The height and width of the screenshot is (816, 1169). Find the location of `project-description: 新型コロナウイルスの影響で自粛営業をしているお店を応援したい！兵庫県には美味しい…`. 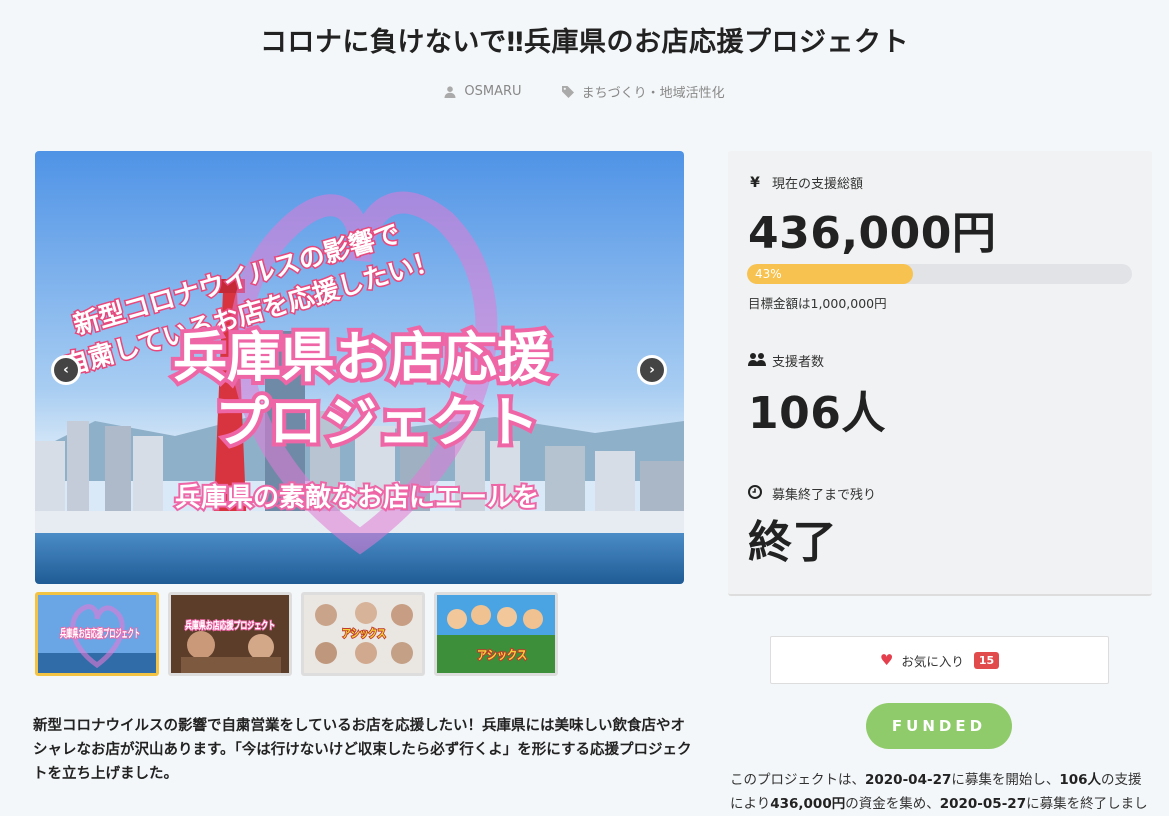

project-description: 新型コロナウイルスの影響で自粛営業をしているお店を応援したい！兵庫県には美味しい… is located at coordinates (362, 750).